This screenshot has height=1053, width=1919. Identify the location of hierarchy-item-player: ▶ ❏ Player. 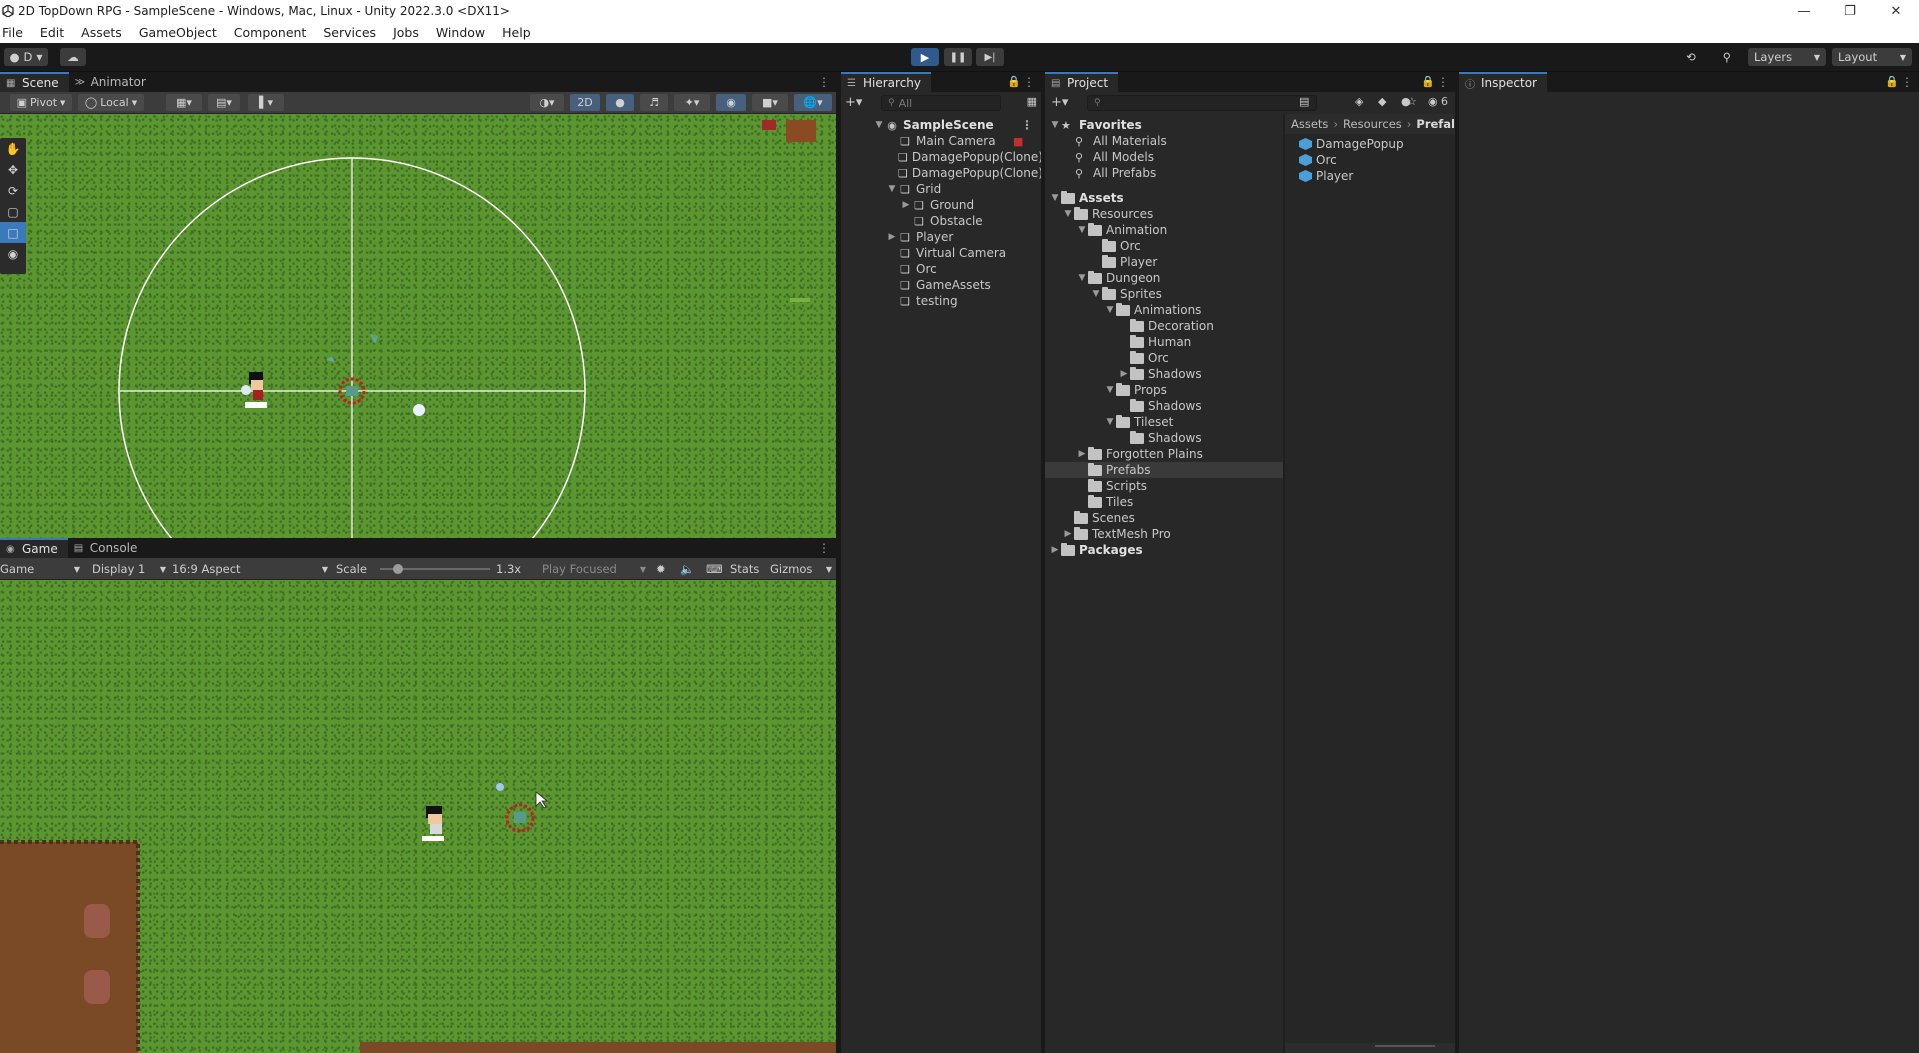
(941, 237).